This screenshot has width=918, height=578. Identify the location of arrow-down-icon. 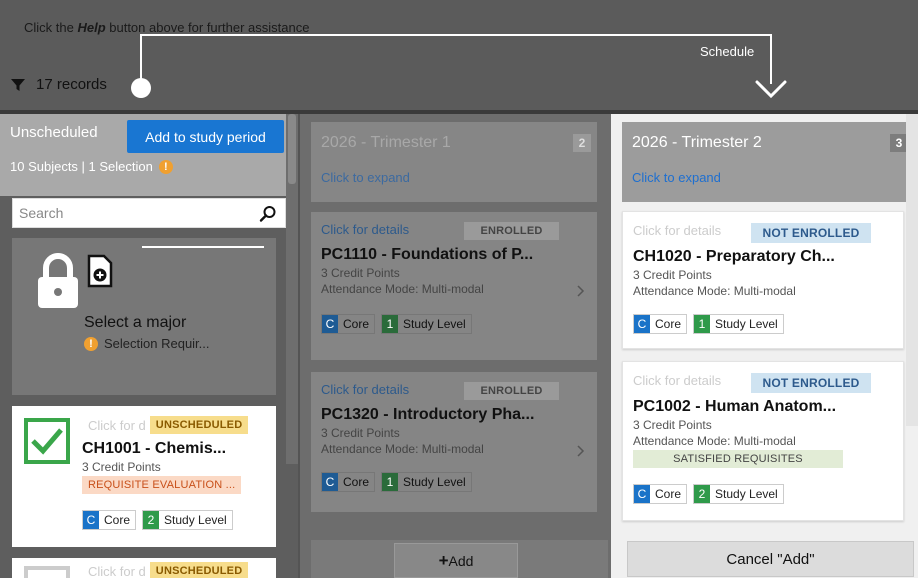
(771, 89).